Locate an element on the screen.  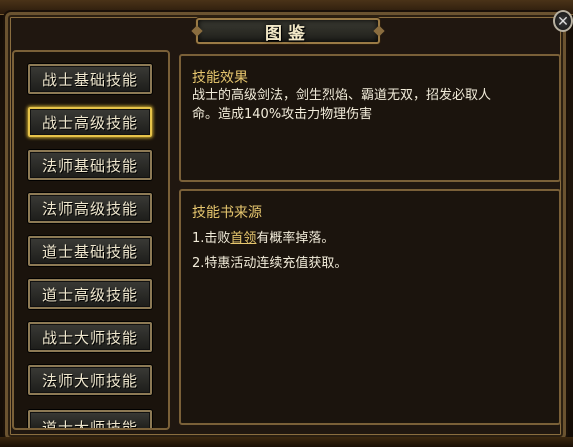
tab-warrior-master: 战士大师技能 is located at coordinates (90, 337).